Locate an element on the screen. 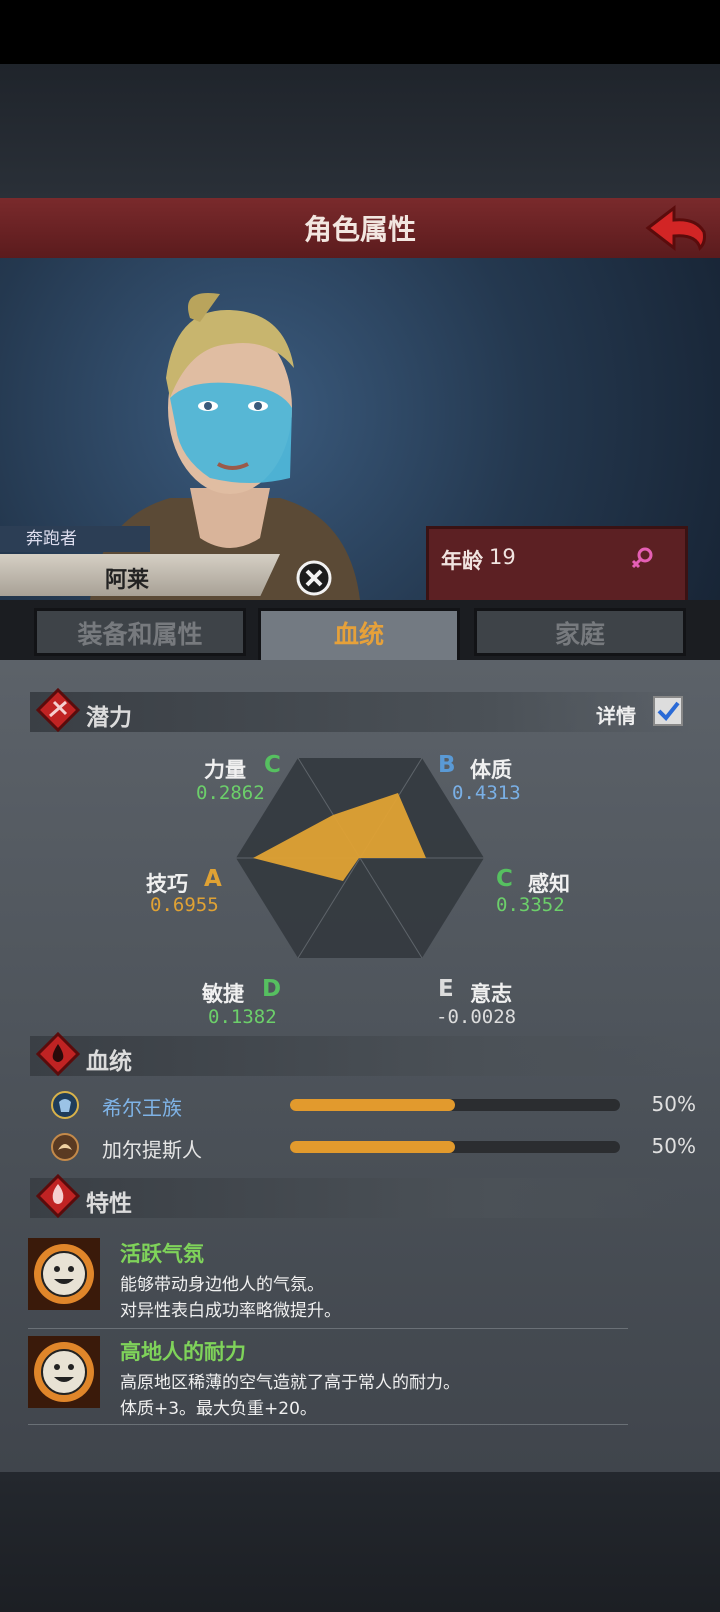 This screenshot has width=720, height=1612. stat-constitution-name: 体质 is located at coordinates (491, 770).